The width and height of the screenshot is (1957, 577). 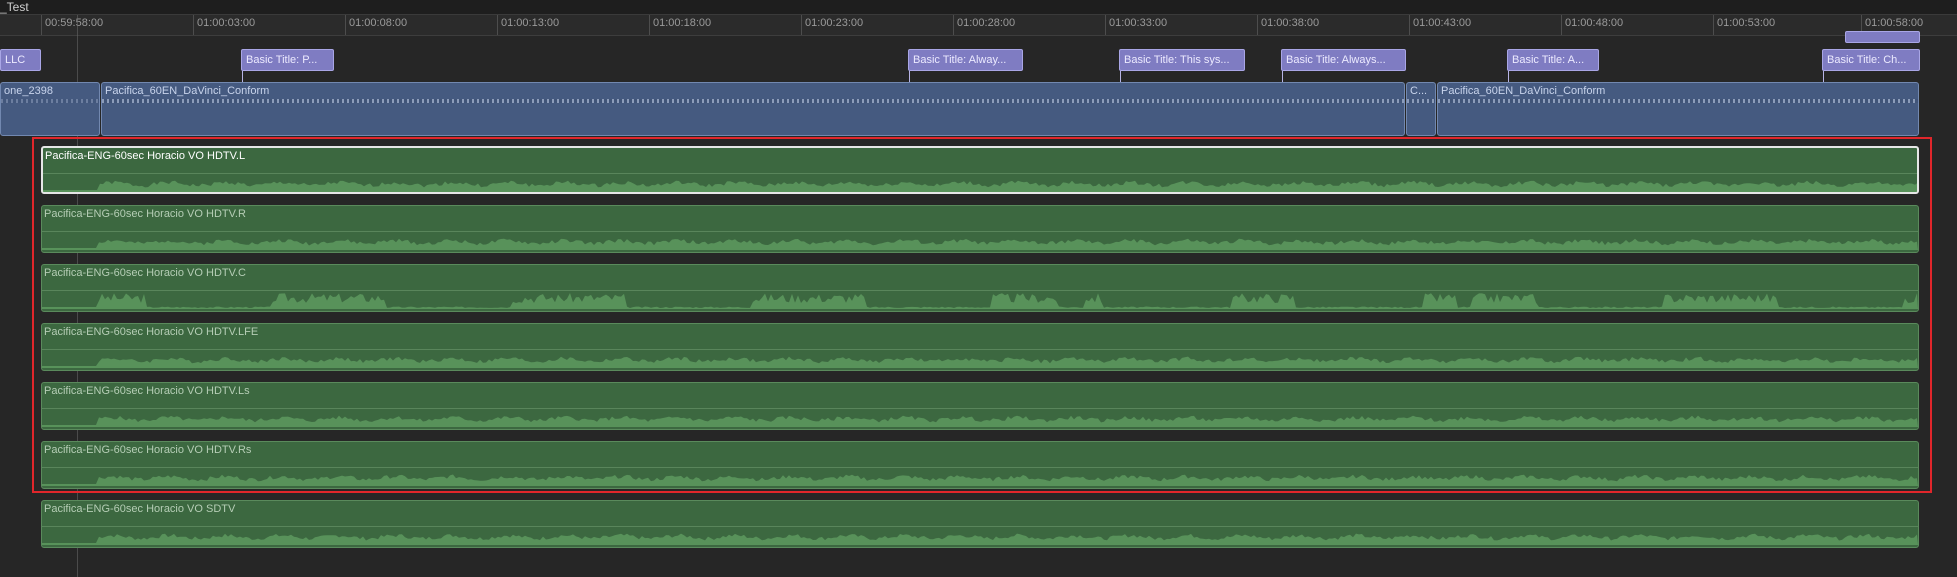 I want to click on ruler-timecode: 01:00:18:00, so click(x=682, y=23).